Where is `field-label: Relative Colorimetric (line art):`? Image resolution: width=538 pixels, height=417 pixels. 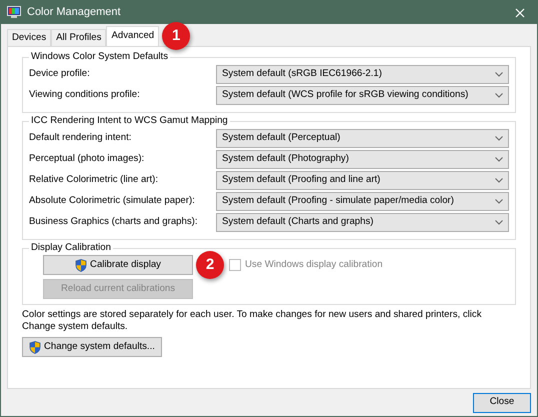
field-label: Relative Colorimetric (line art): is located at coordinates (94, 180).